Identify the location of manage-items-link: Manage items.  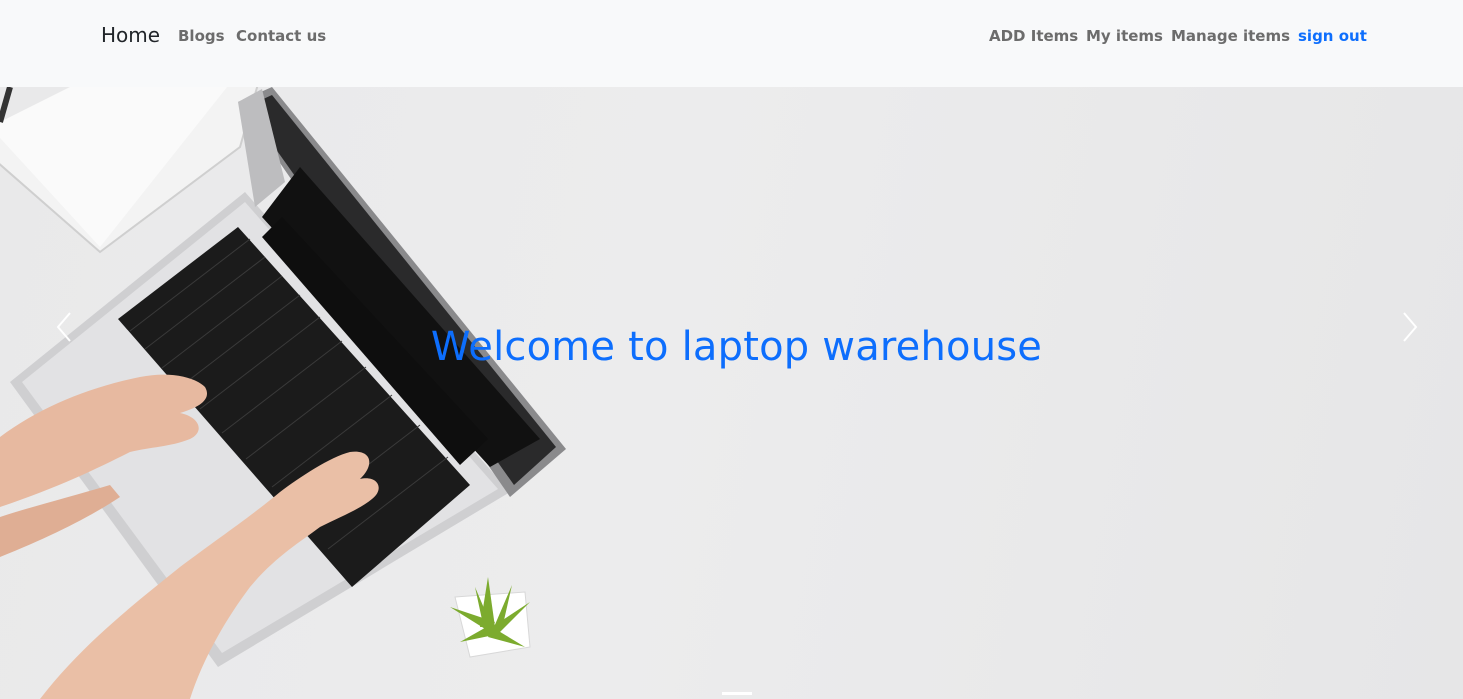
(1230, 36).